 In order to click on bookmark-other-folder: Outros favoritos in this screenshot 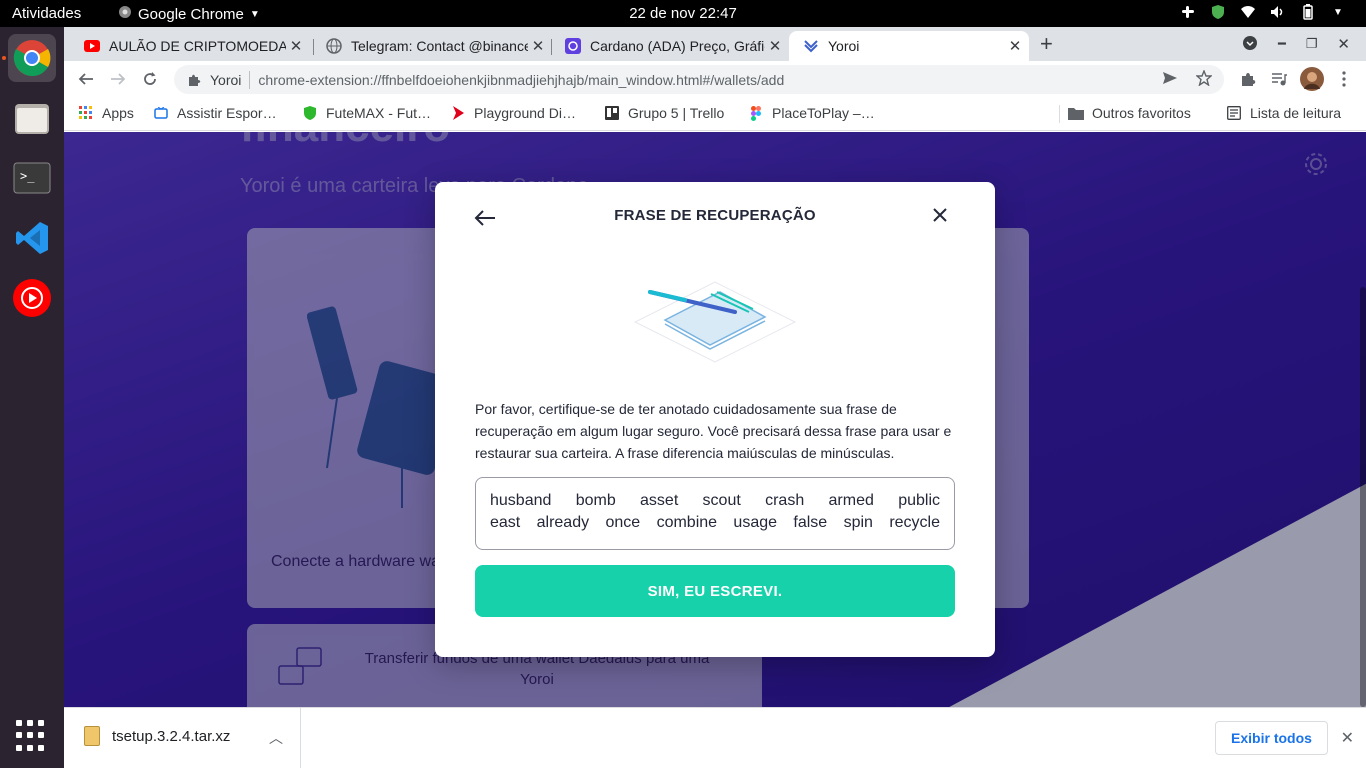, I will do `click(1129, 113)`.